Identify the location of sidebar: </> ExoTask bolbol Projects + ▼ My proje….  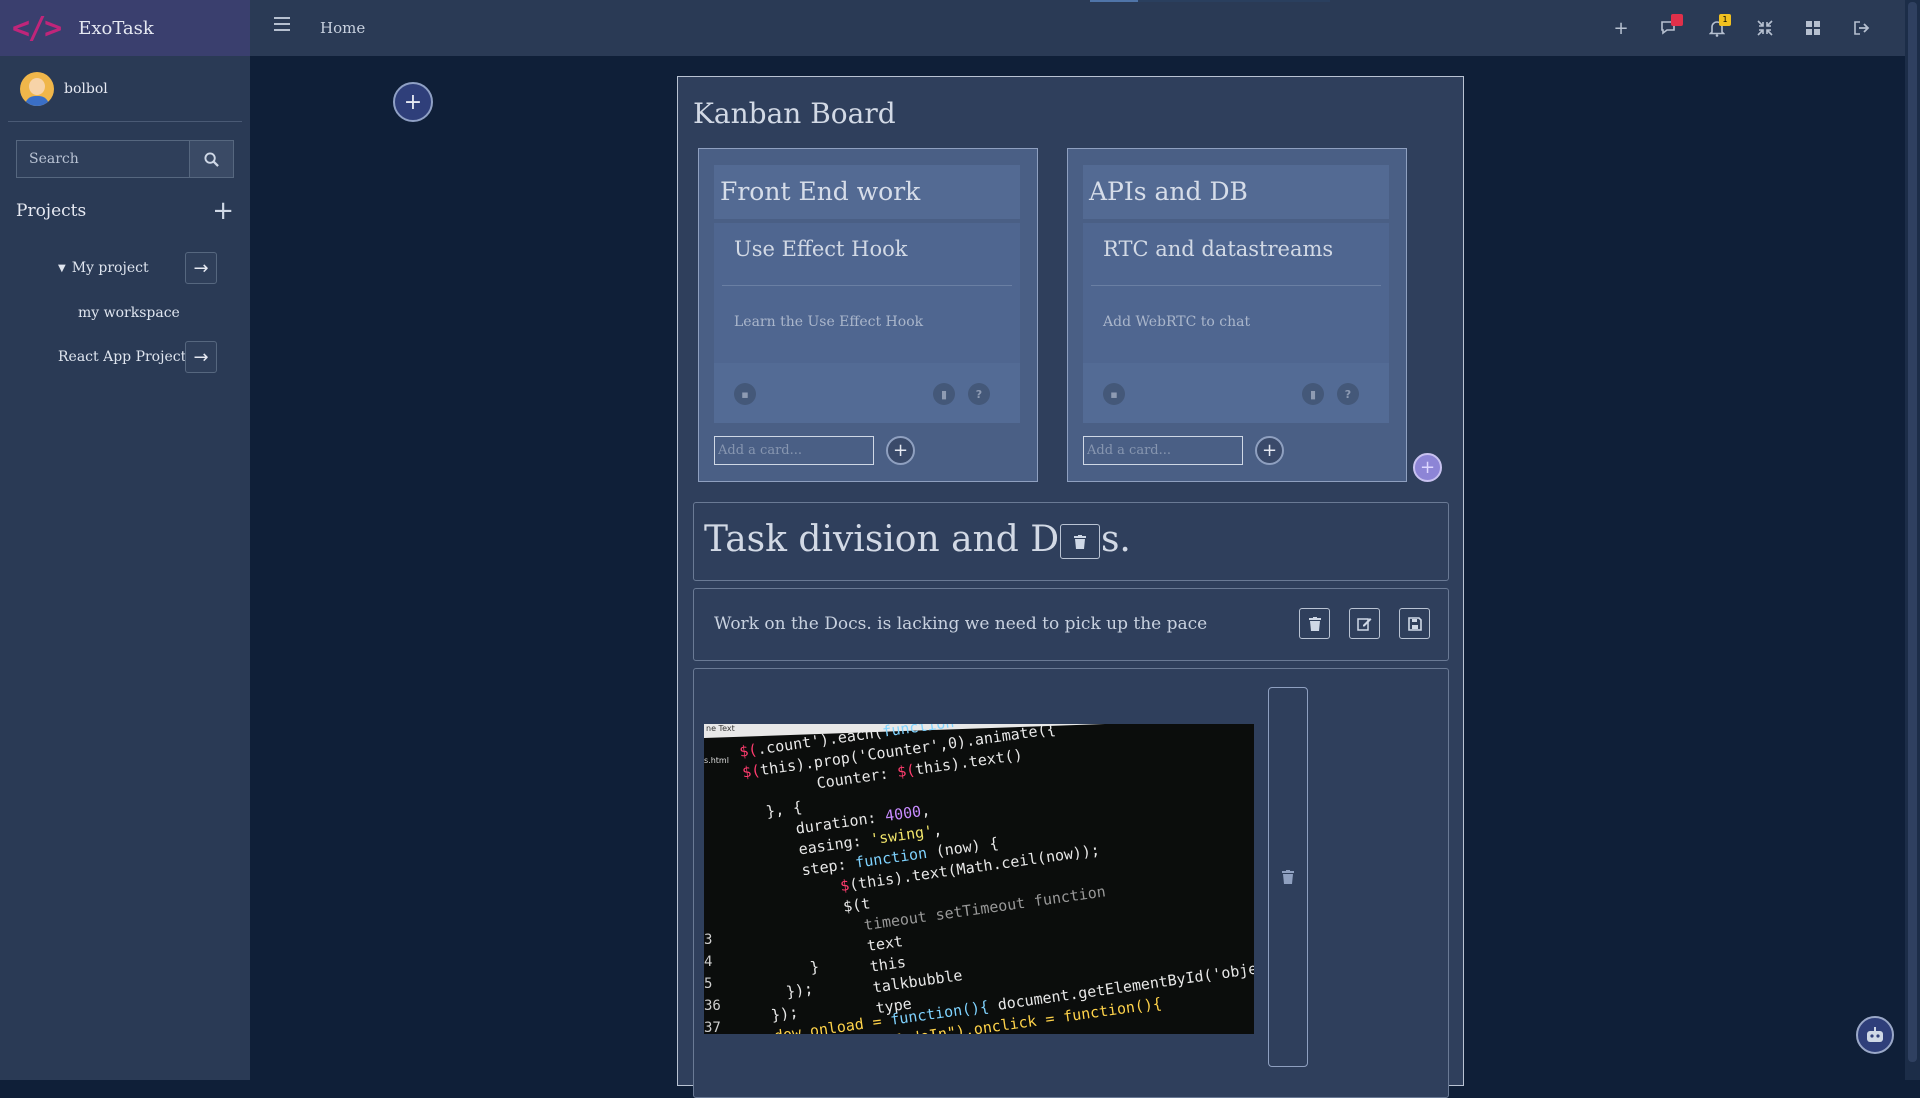
(125, 540).